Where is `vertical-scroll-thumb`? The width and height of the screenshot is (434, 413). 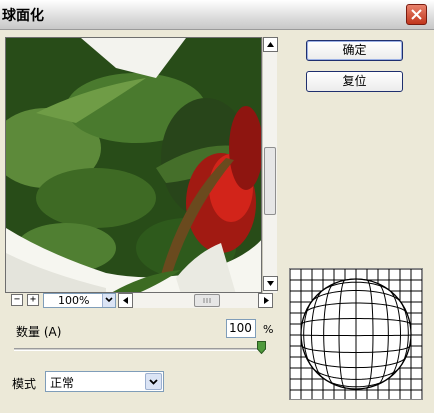
vertical-scroll-thumb is located at coordinates (270, 181).